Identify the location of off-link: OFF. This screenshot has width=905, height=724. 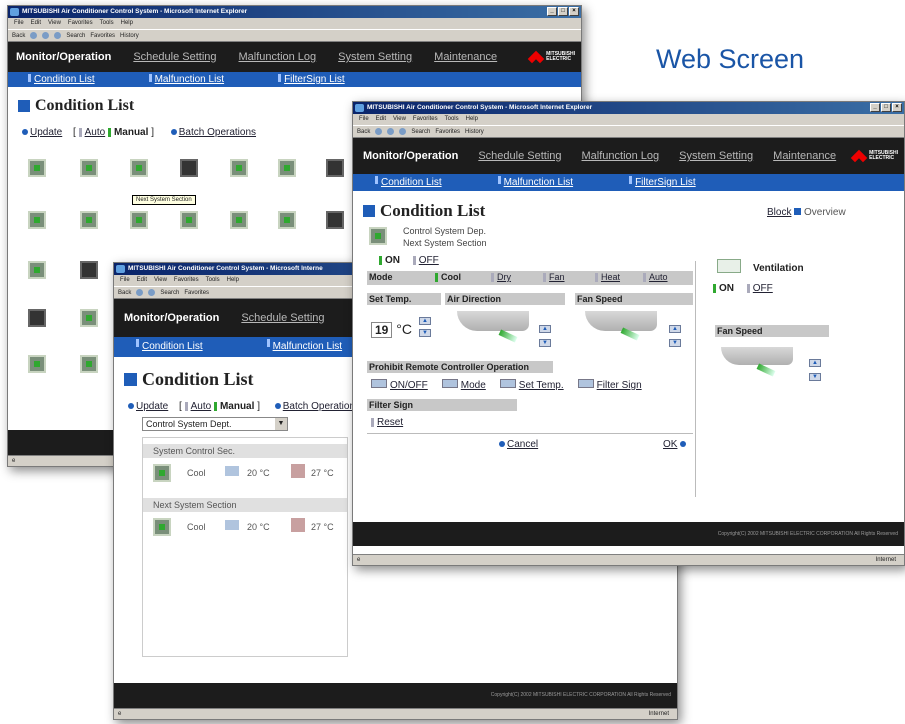
(429, 260).